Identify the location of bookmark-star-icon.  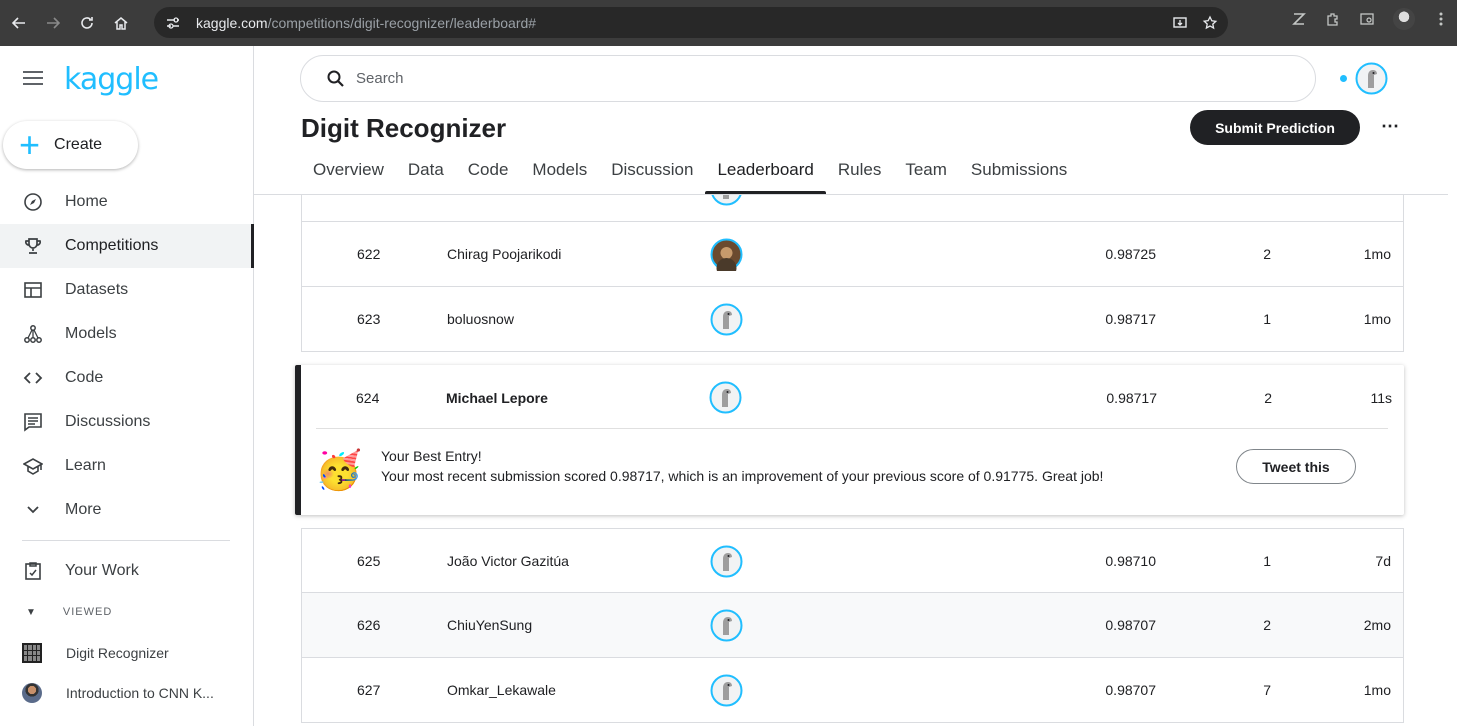
(1210, 22).